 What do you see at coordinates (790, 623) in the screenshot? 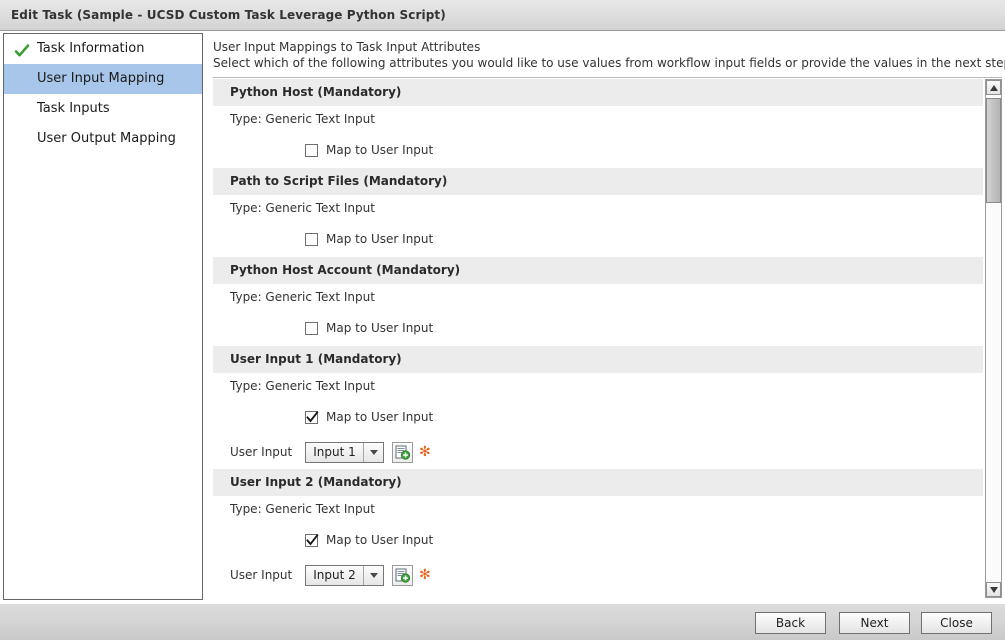
I see `back-button: Back` at bounding box center [790, 623].